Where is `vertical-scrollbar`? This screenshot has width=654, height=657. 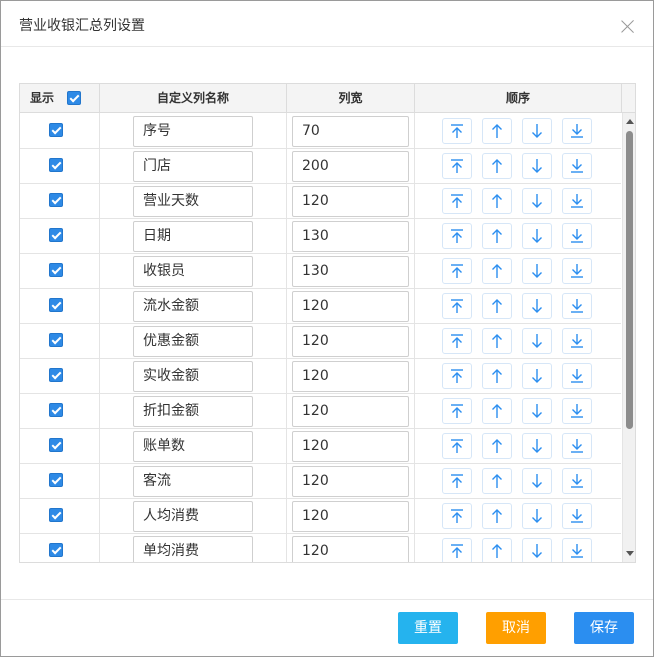 vertical-scrollbar is located at coordinates (628, 337).